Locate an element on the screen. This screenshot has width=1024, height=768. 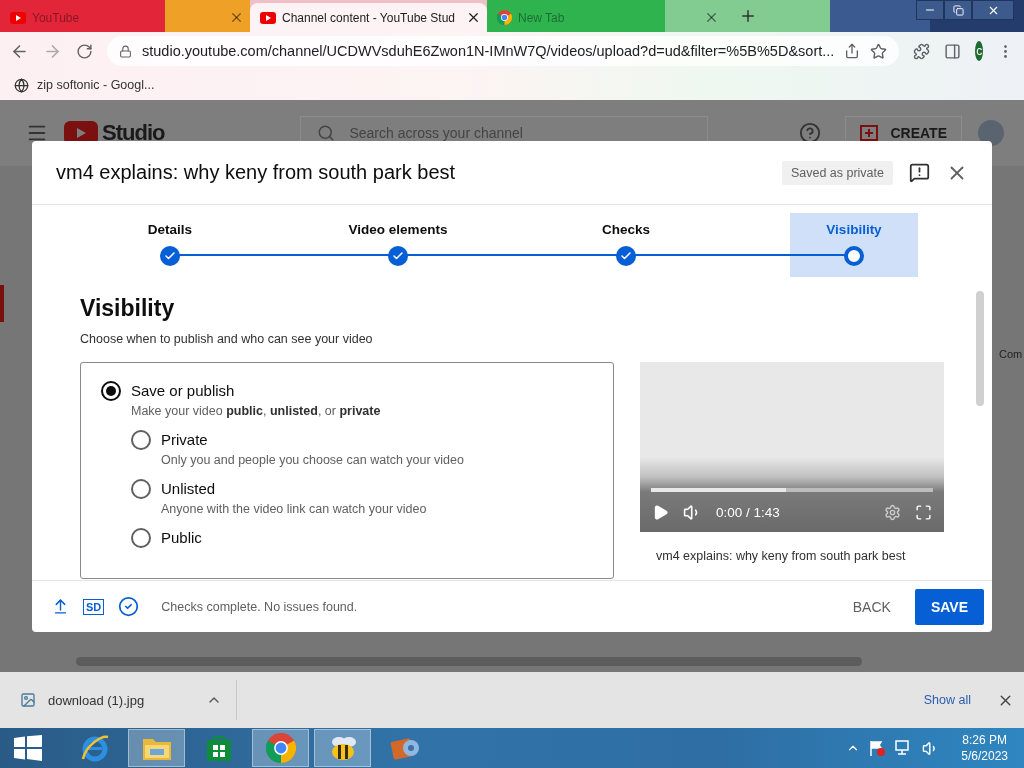
play-icon is located at coordinates (660, 512).